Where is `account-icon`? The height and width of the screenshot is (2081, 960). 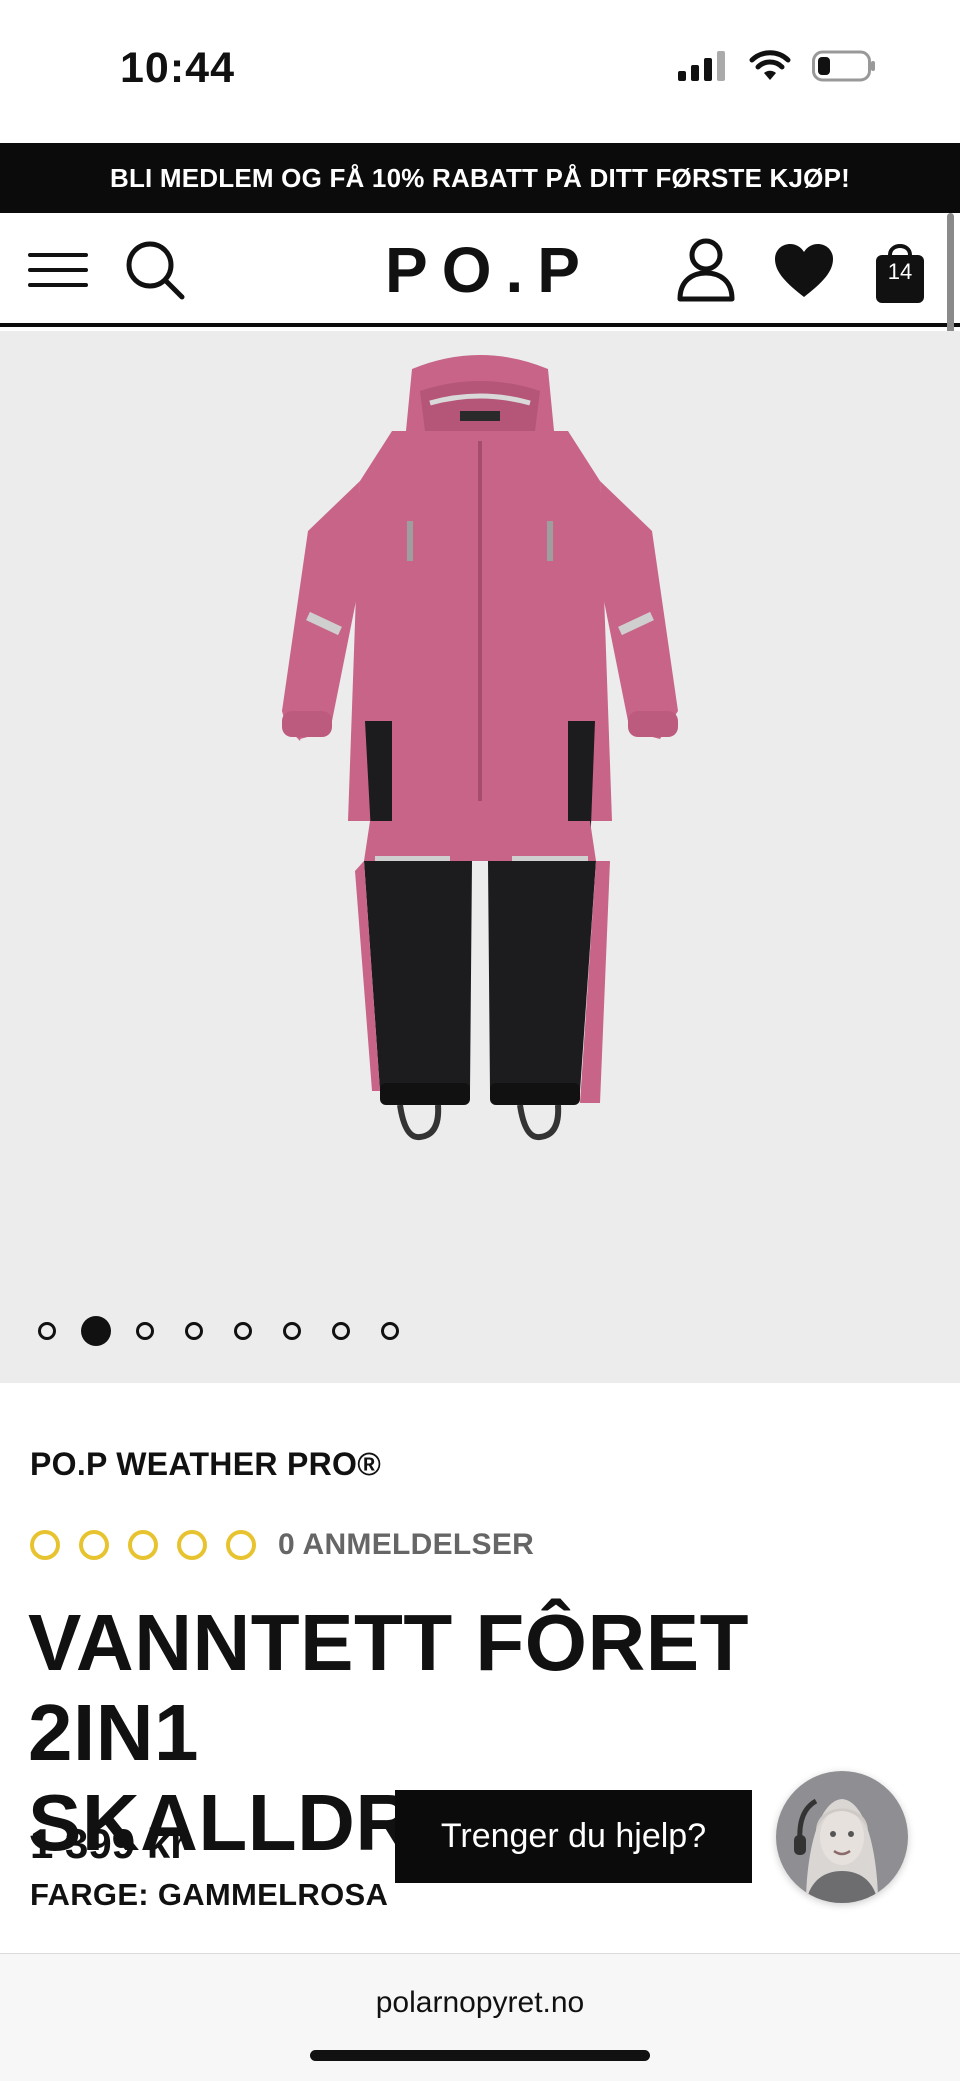 account-icon is located at coordinates (706, 270).